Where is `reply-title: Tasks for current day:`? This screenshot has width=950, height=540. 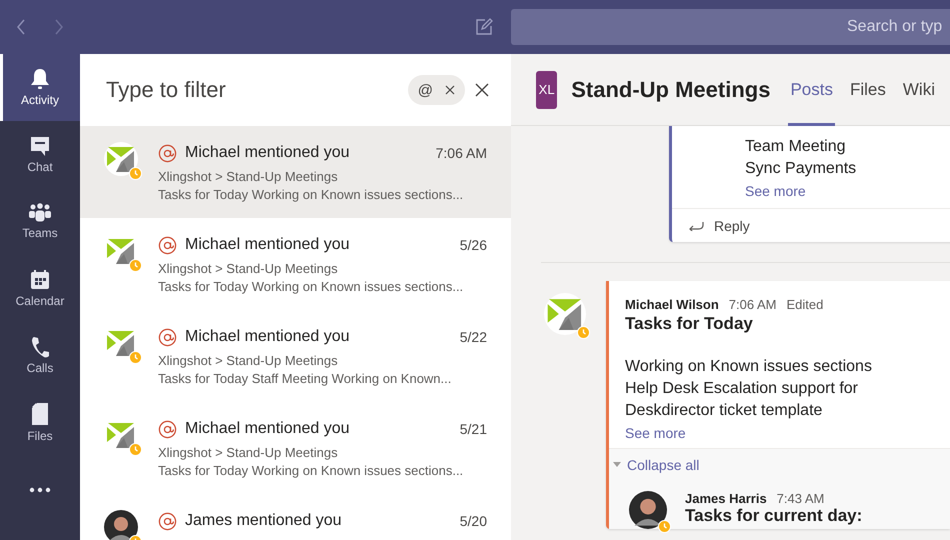
reply-title: Tasks for current day: is located at coordinates (773, 516).